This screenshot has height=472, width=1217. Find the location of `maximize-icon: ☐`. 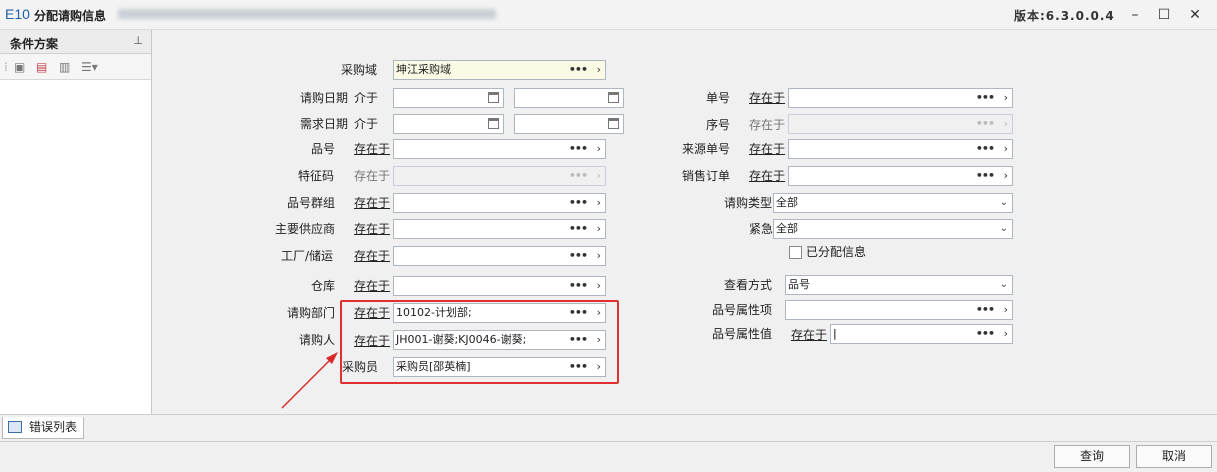

maximize-icon: ☐ is located at coordinates (1164, 15).